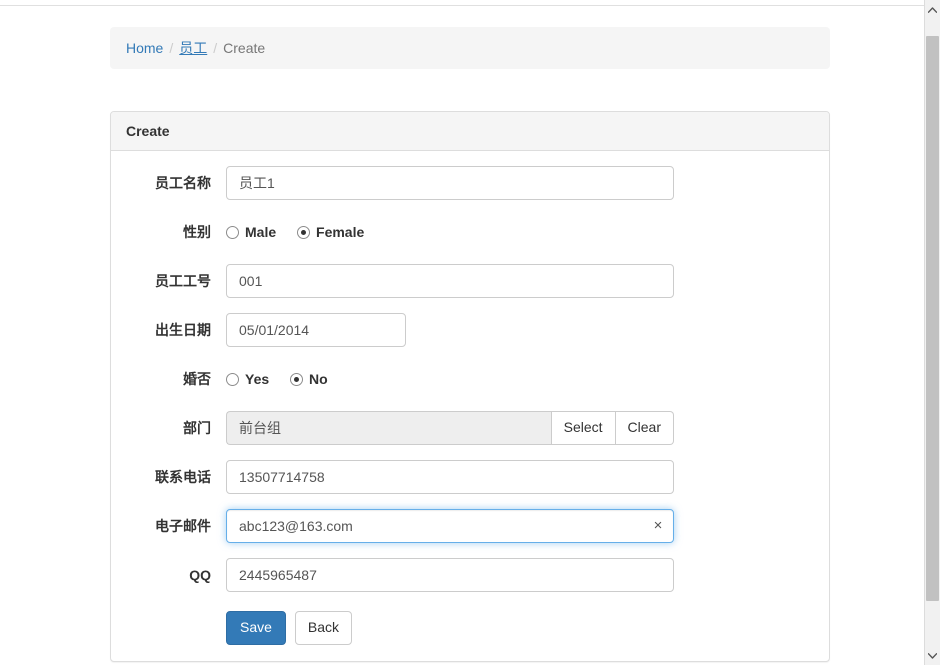  I want to click on form-row-married: 婚否 Yes No, so click(470, 386).